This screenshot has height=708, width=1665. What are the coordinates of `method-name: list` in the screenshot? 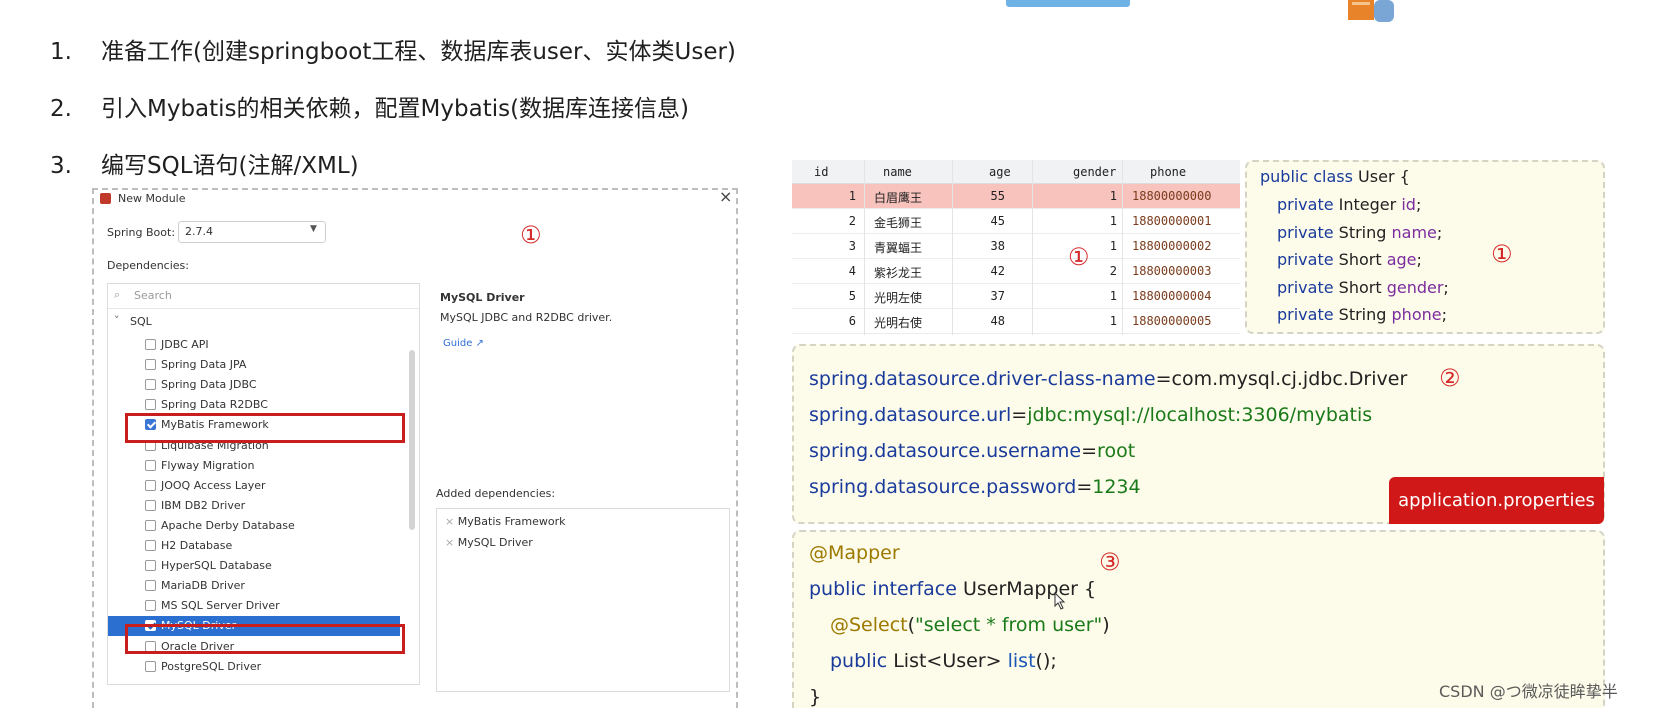 It's located at (1021, 661).